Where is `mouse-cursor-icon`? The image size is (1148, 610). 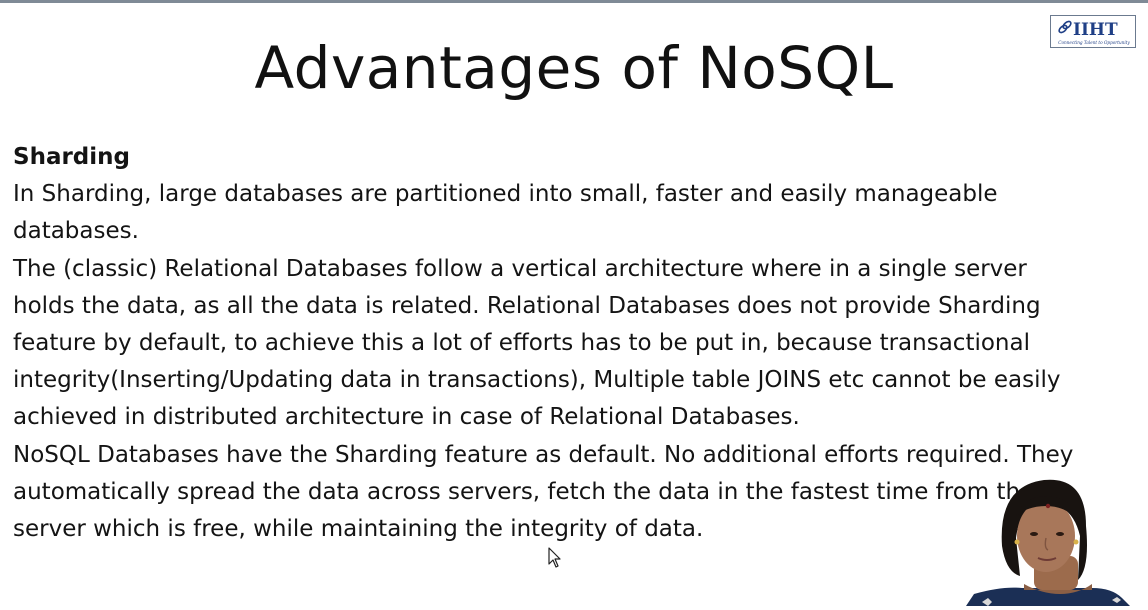
mouse-cursor-icon is located at coordinates (555, 558).